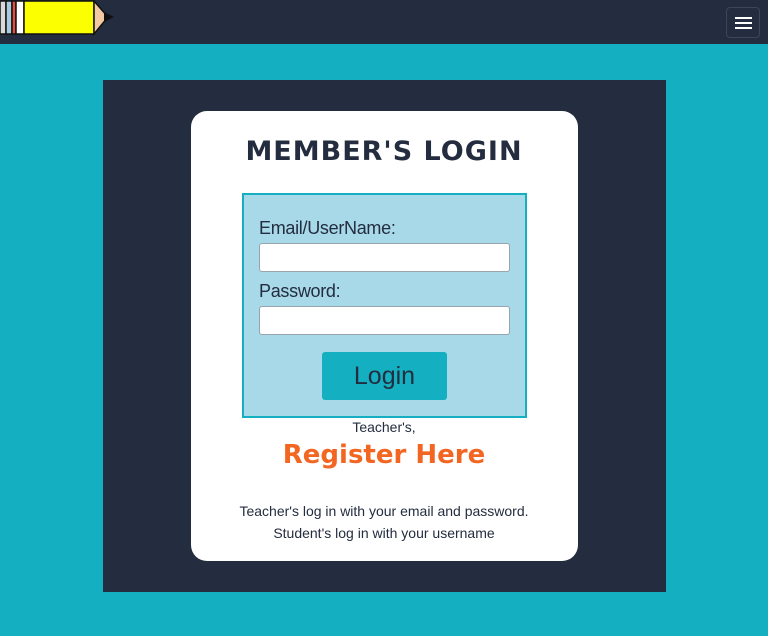  I want to click on password-field, so click(384, 320).